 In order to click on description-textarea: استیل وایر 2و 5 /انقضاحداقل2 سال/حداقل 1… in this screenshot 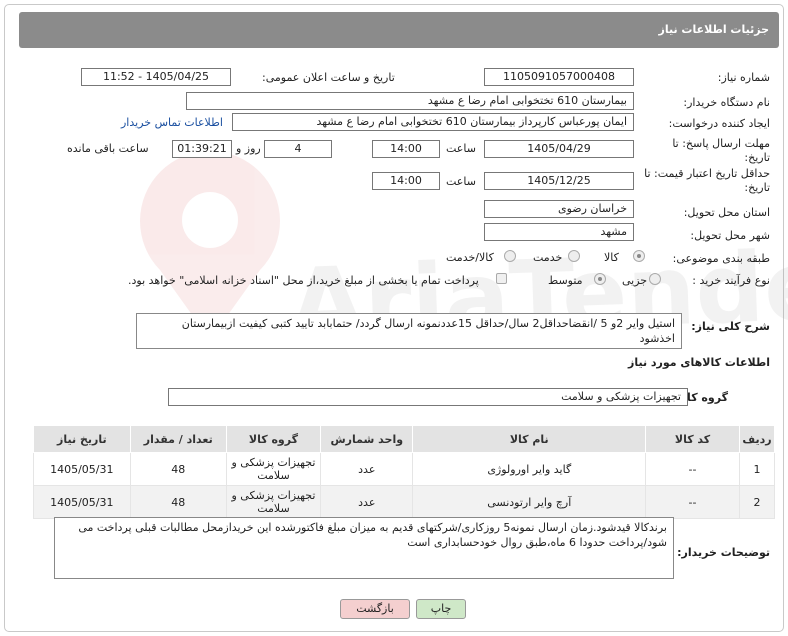, I will do `click(409, 331)`.